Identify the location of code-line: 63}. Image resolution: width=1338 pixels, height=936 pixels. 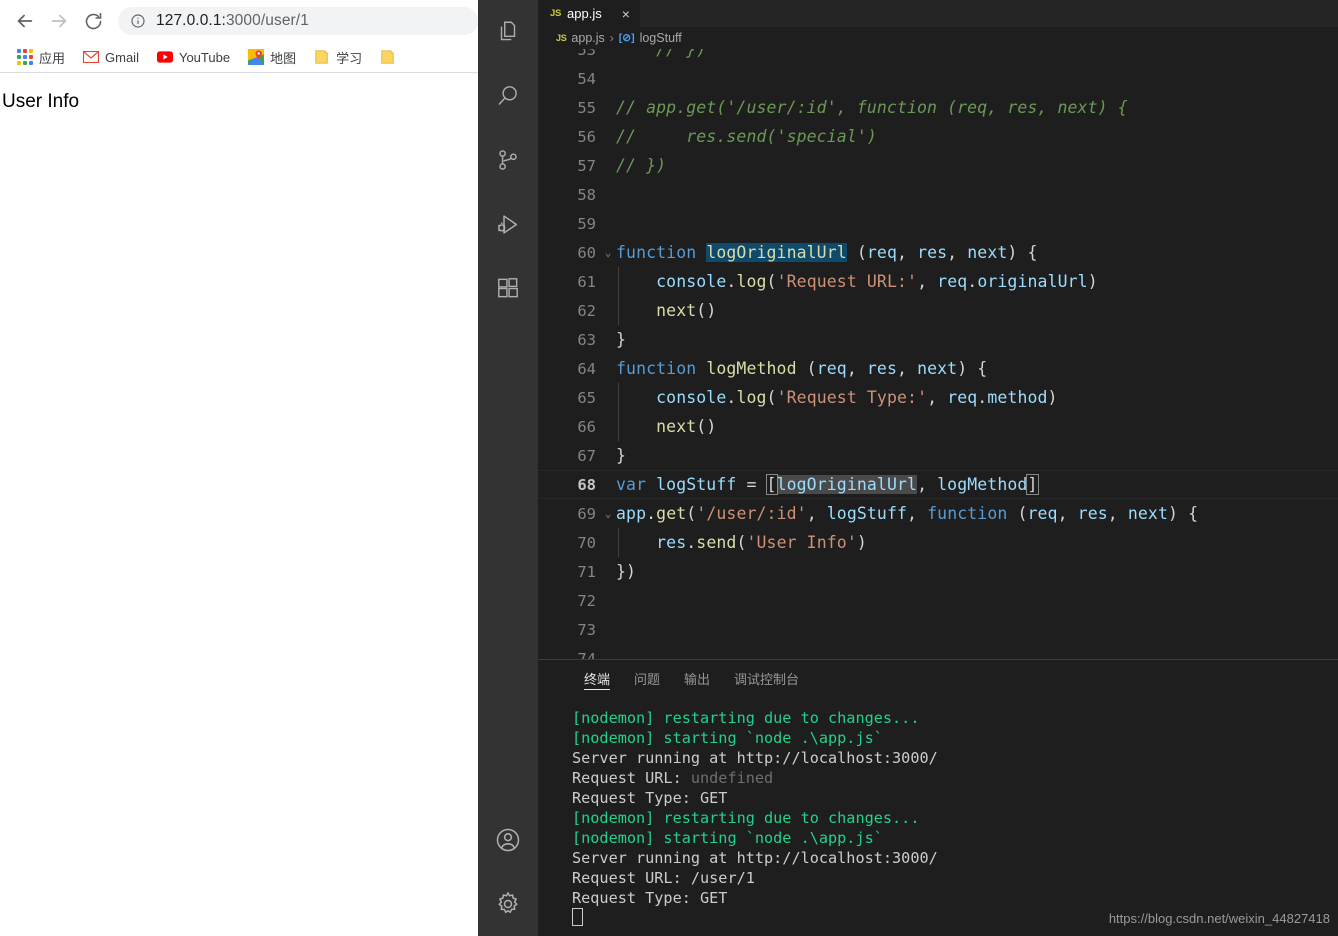
(938, 339).